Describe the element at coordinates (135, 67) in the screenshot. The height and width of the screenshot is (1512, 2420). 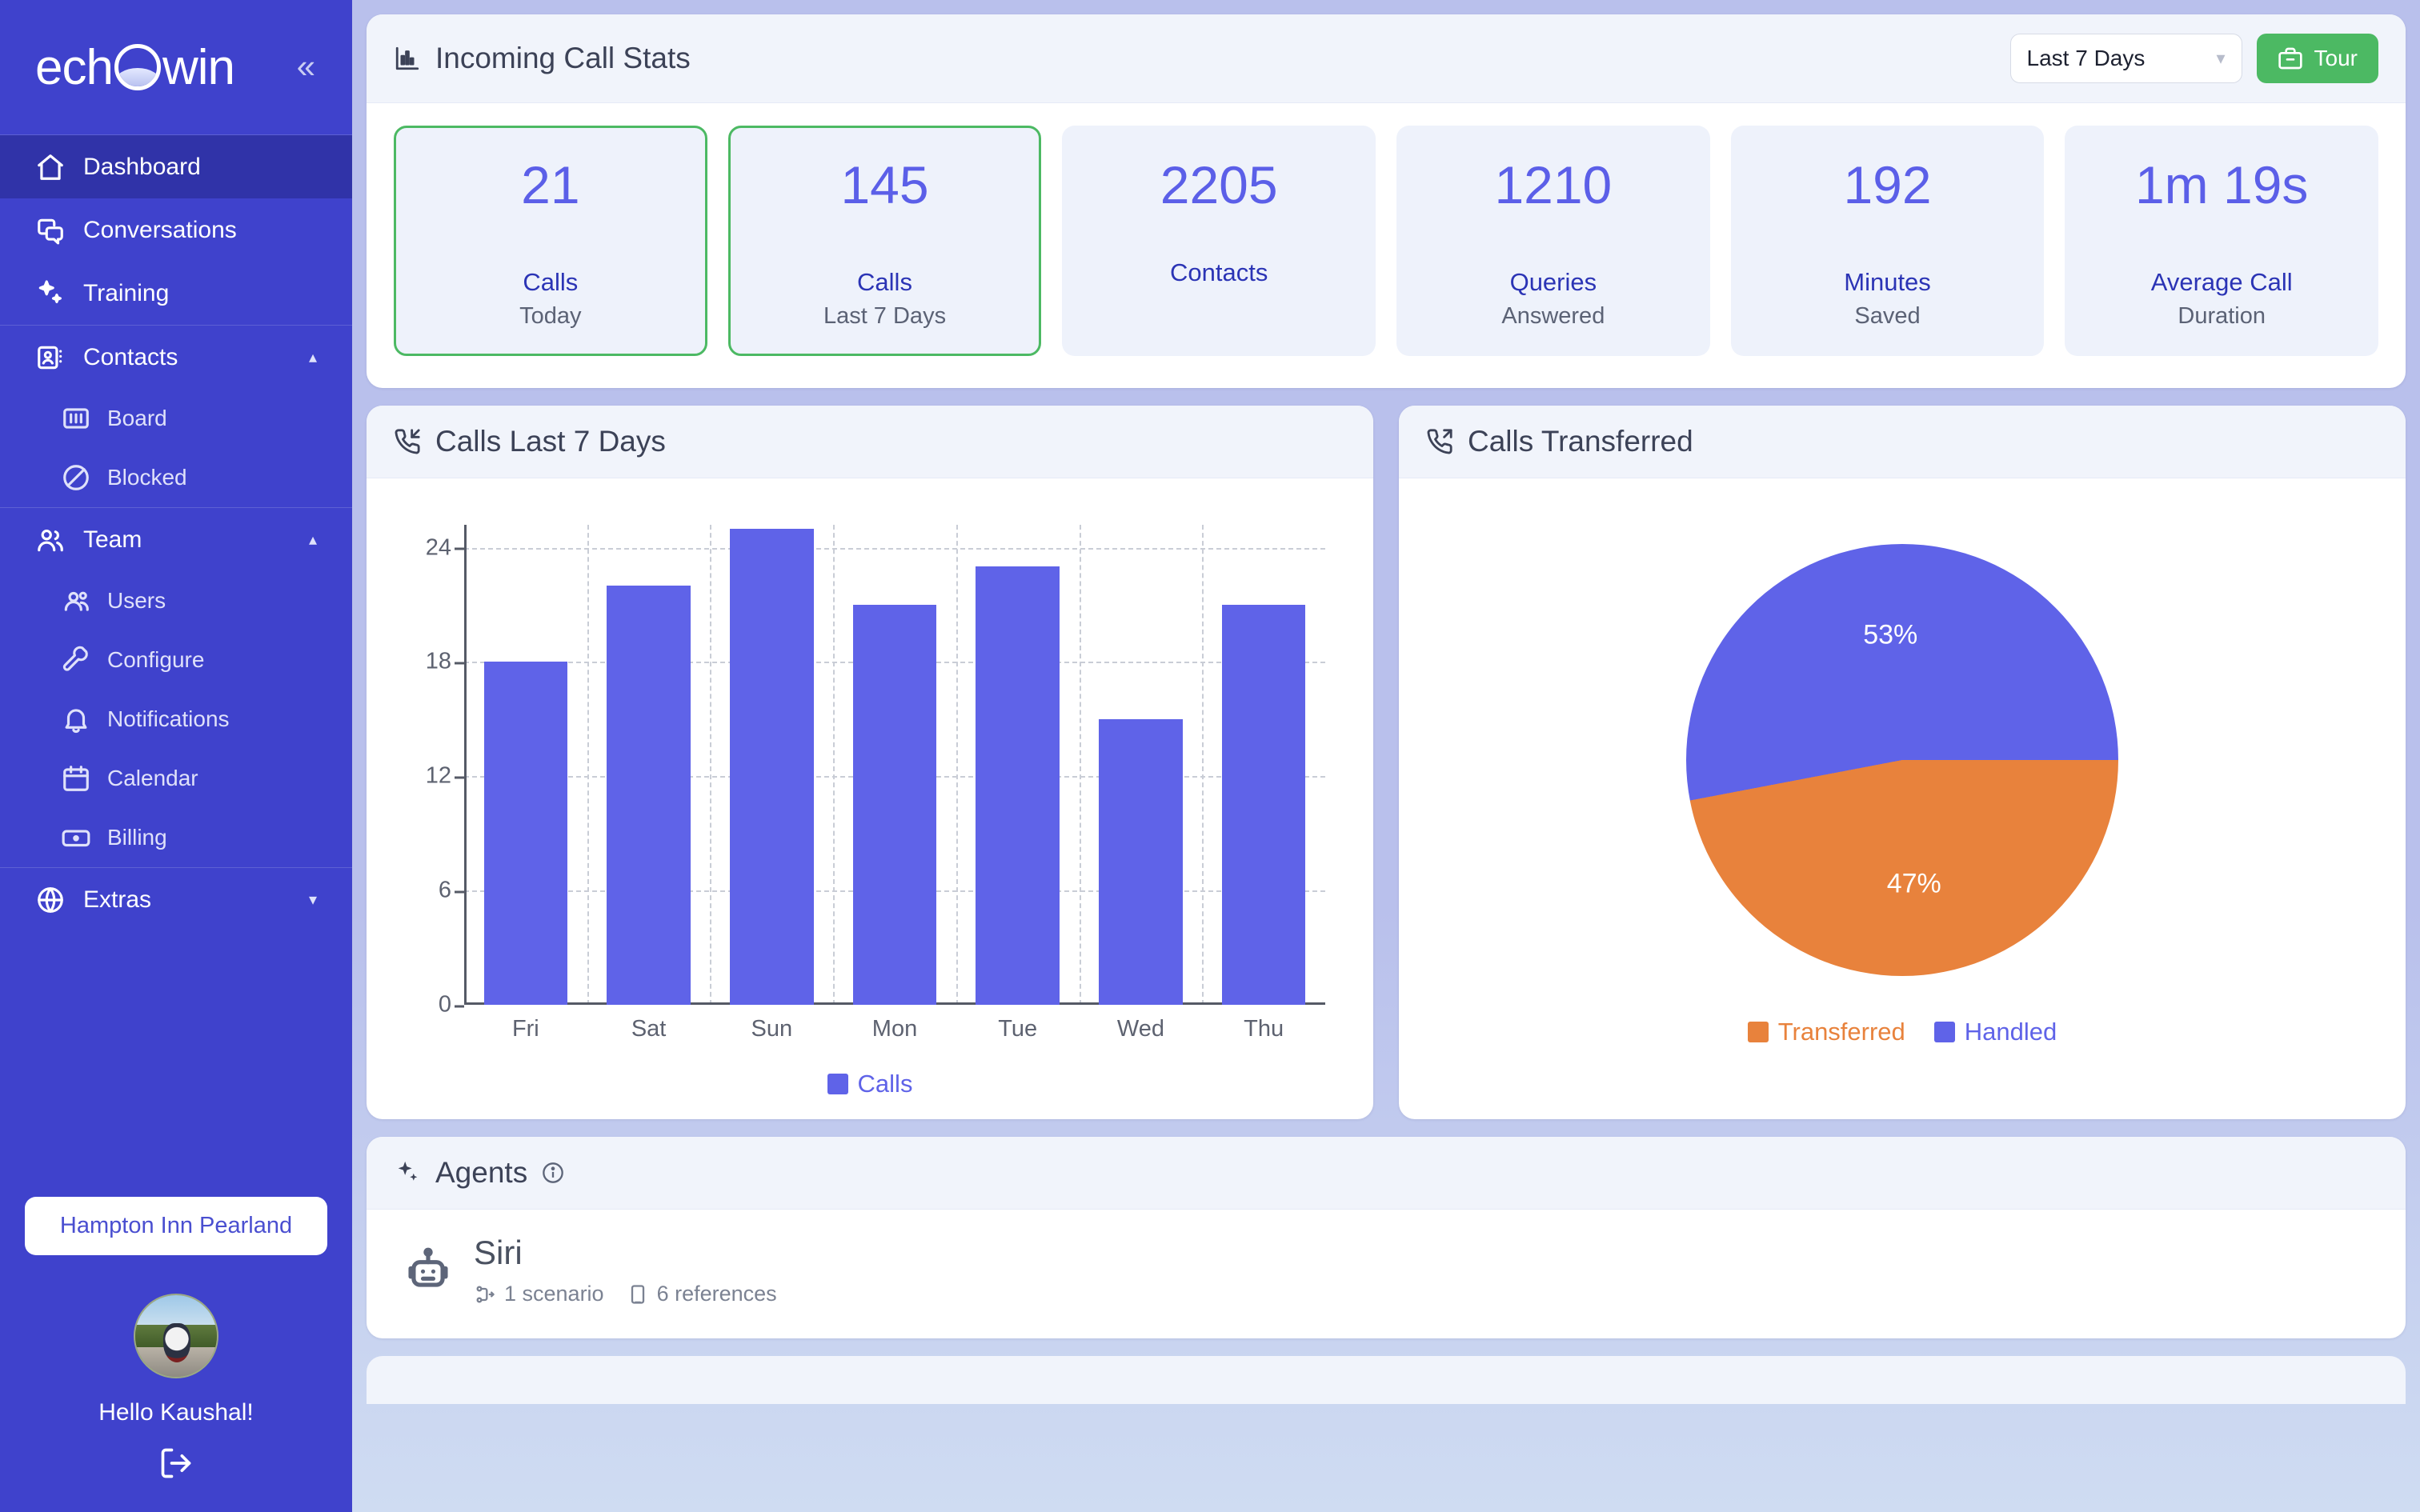
I see `app-logo: ech win` at that location.